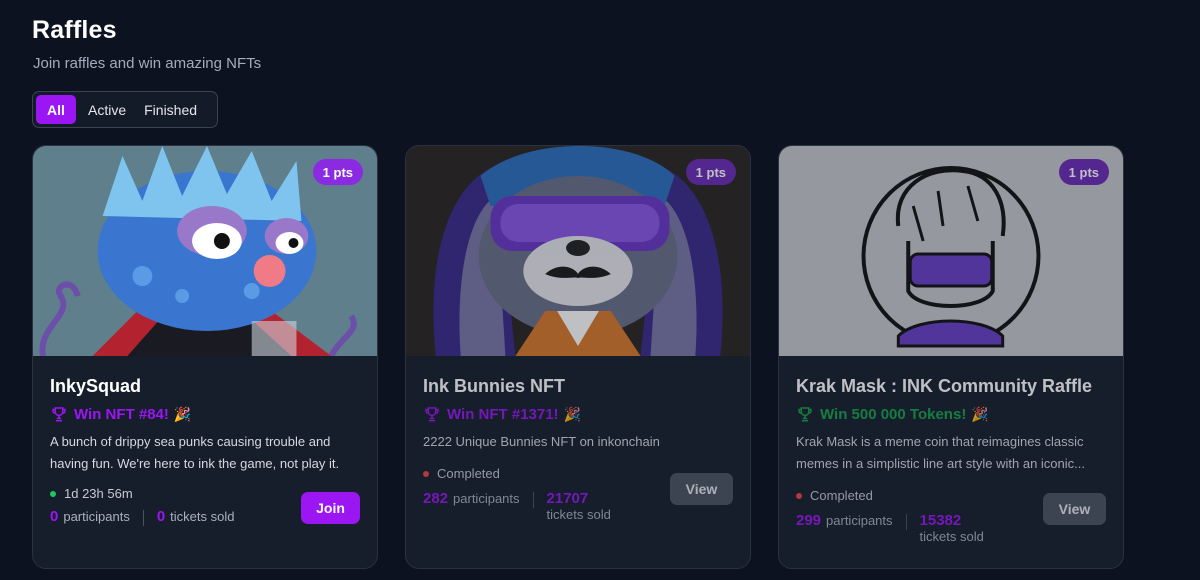  Describe the element at coordinates (494, 386) in the screenshot. I see `raffle-title: Ink Bunnies NFT` at that location.